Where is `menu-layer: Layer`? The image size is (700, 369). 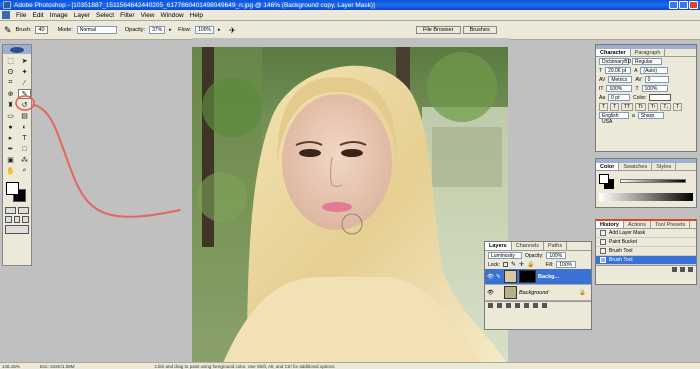 menu-layer: Layer is located at coordinates (82, 15).